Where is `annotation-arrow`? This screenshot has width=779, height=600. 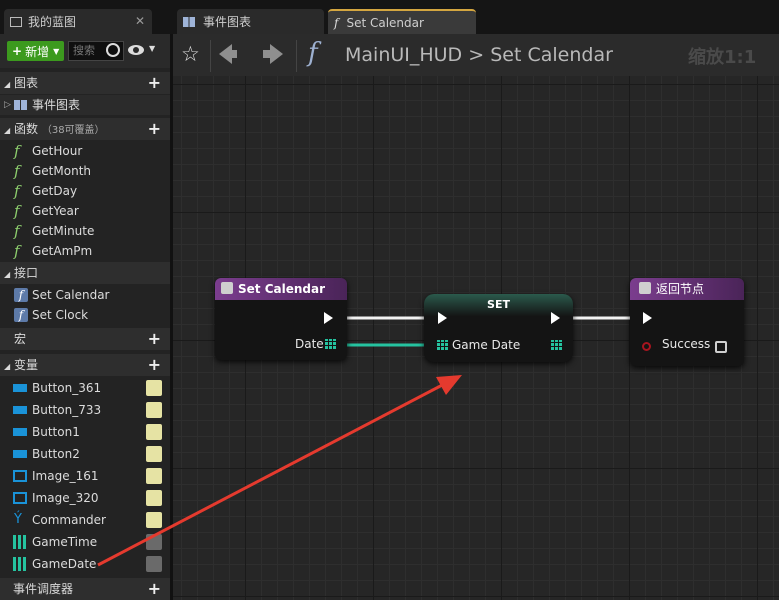
annotation-arrow is located at coordinates (279, 471).